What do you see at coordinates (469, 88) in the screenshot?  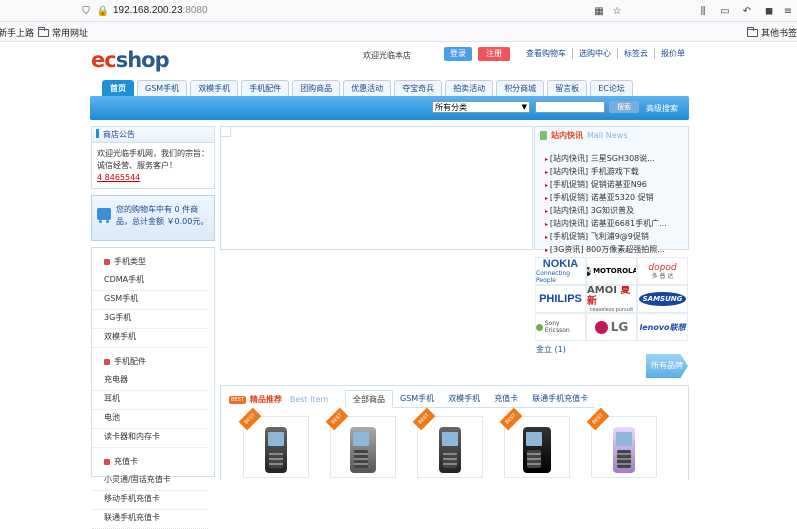 I see `tab-auction: 拍卖活动` at bounding box center [469, 88].